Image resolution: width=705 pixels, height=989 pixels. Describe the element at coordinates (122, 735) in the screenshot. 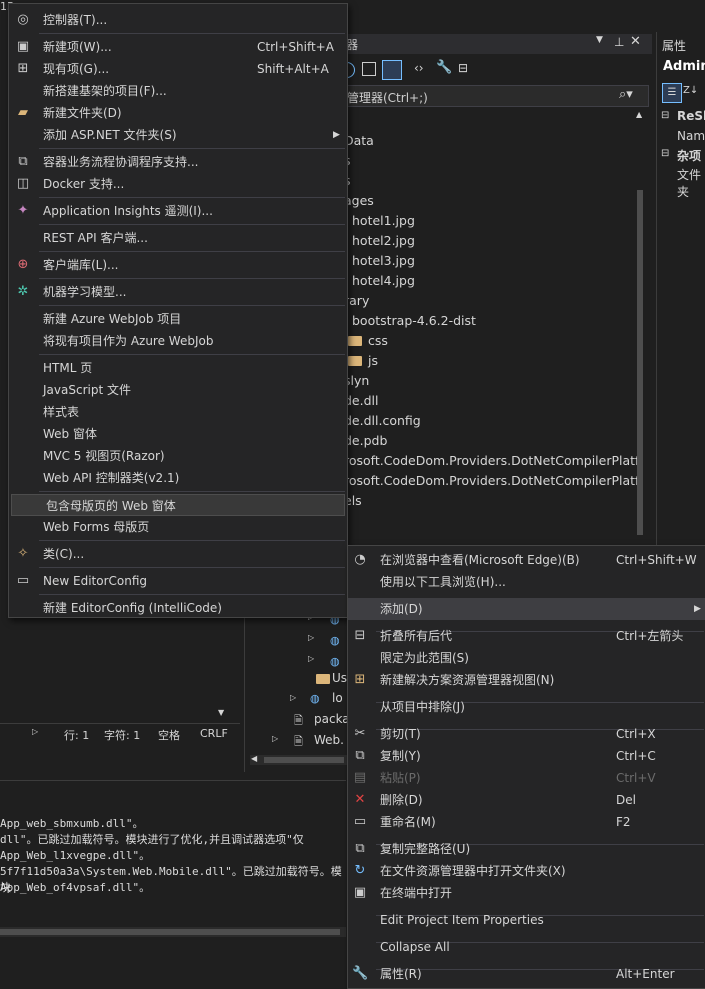

I see `char-indicator: 字符: 1` at that location.